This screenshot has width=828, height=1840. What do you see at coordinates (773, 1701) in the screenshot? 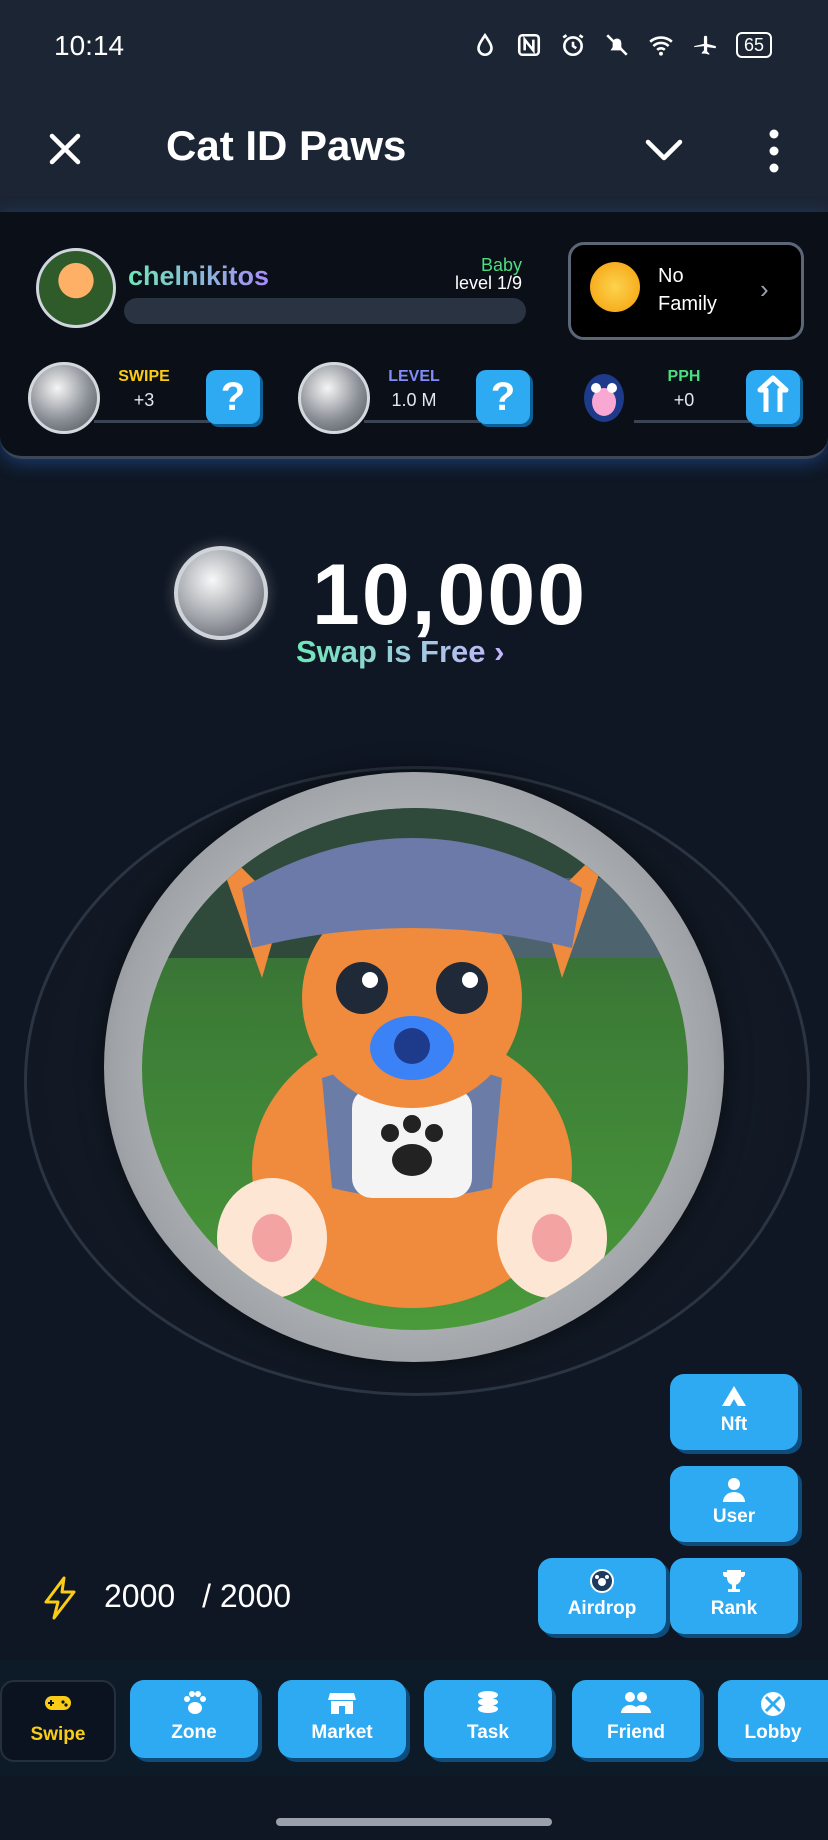
I see `xbox-icon` at bounding box center [773, 1701].